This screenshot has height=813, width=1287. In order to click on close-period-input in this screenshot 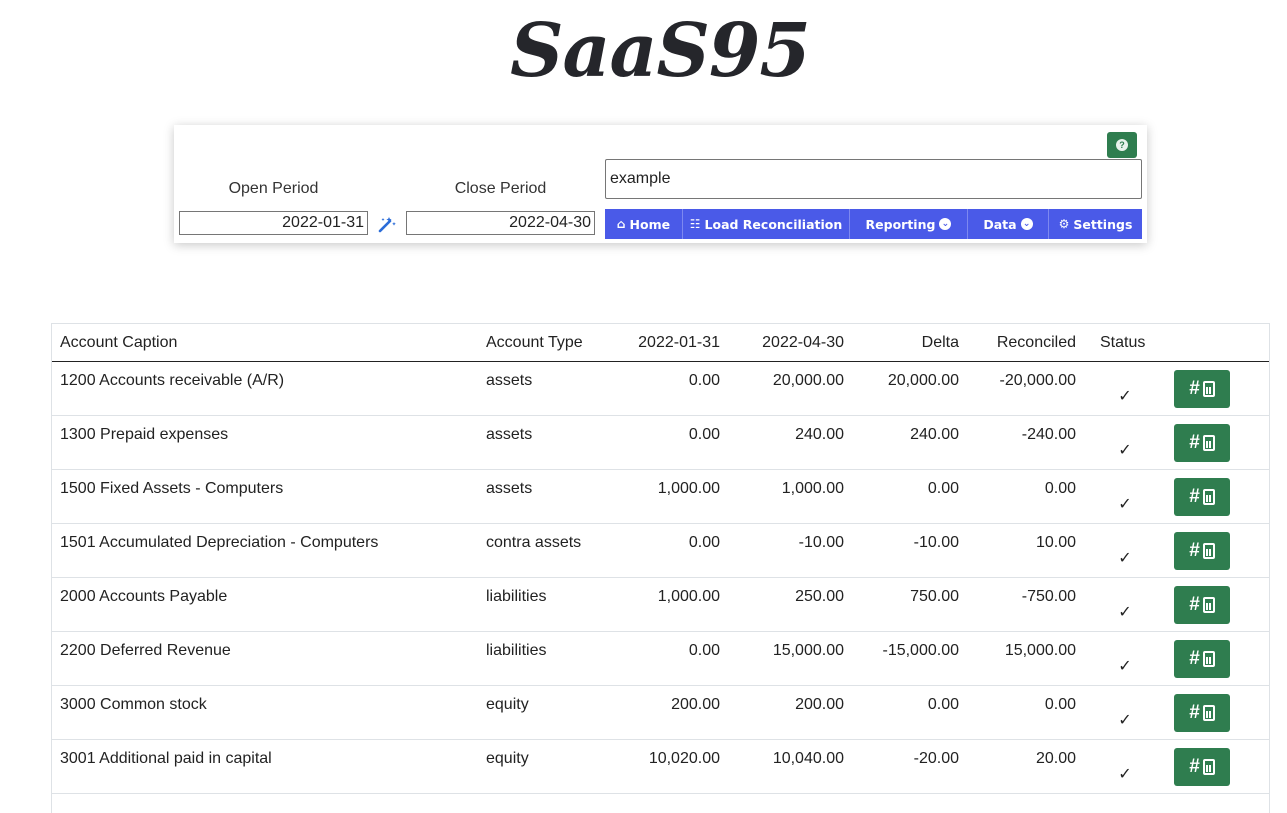, I will do `click(500, 223)`.